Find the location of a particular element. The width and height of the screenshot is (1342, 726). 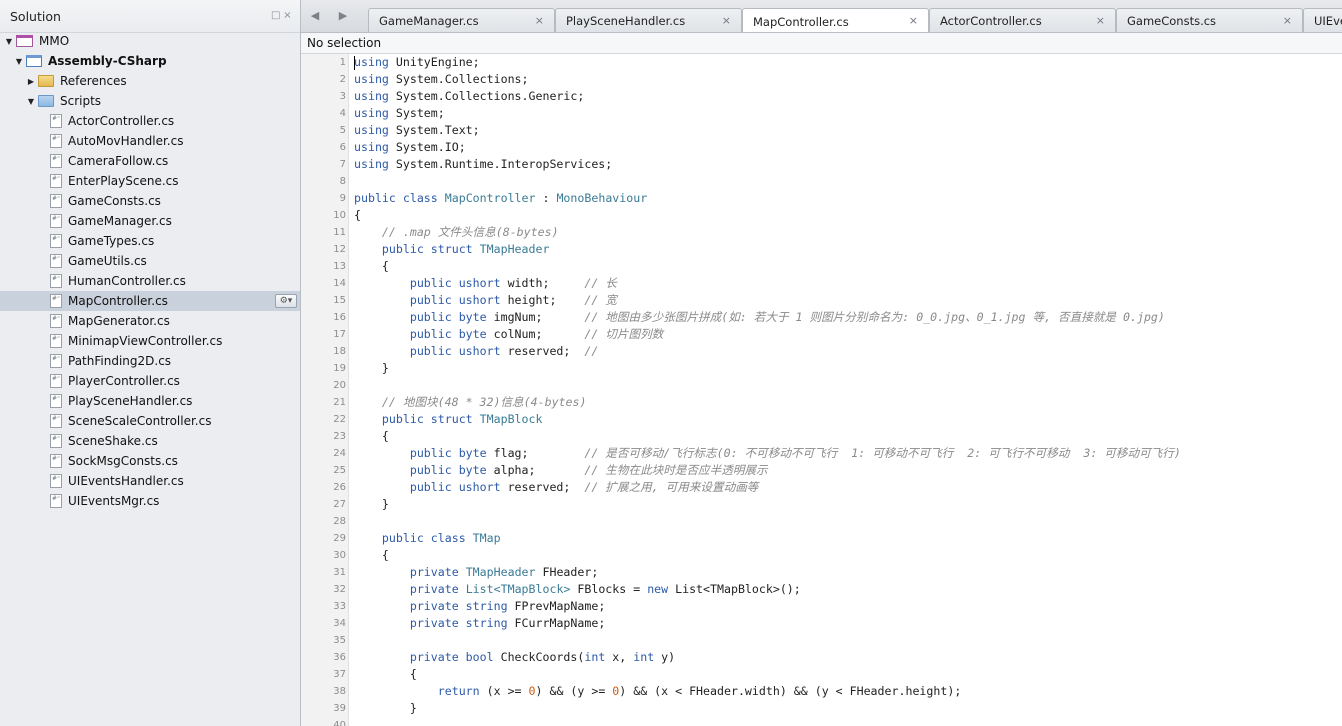

code-token: int is located at coordinates (595, 657).